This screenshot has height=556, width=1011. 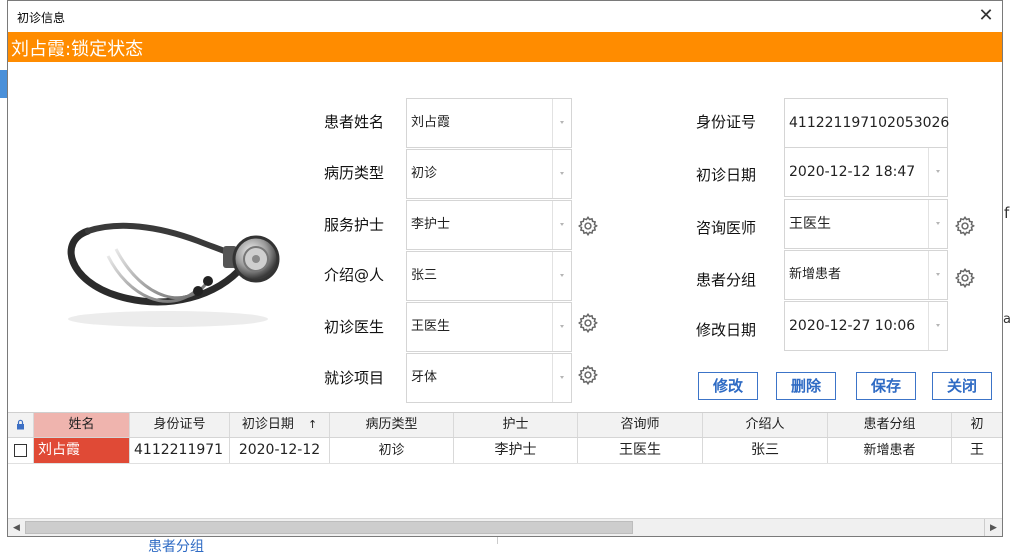 What do you see at coordinates (176, 547) in the screenshot?
I see `background-text: 患者分组` at bounding box center [176, 547].